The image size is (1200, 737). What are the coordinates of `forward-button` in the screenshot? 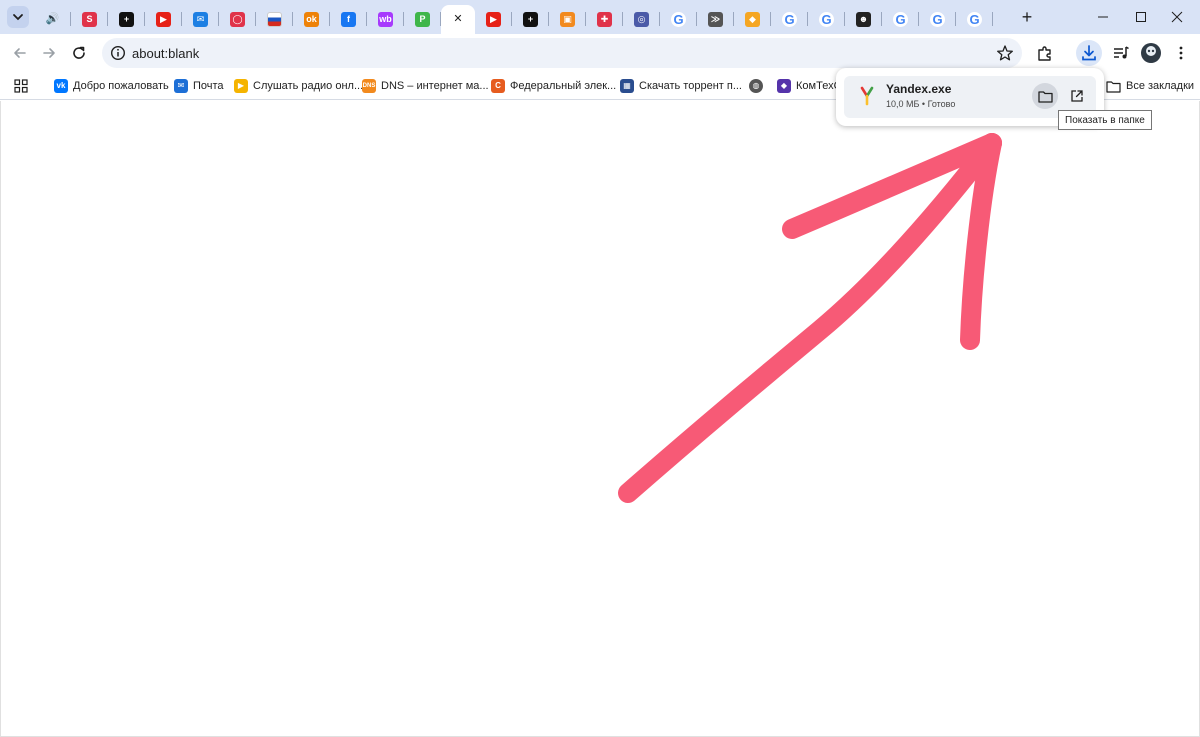 It's located at (49, 53).